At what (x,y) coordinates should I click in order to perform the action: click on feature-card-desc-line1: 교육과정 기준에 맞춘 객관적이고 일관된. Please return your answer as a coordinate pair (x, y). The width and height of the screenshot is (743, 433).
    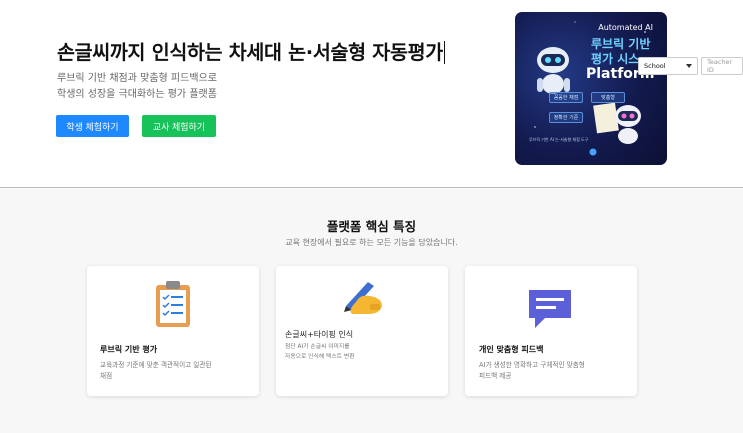
    Looking at the image, I should click on (156, 365).